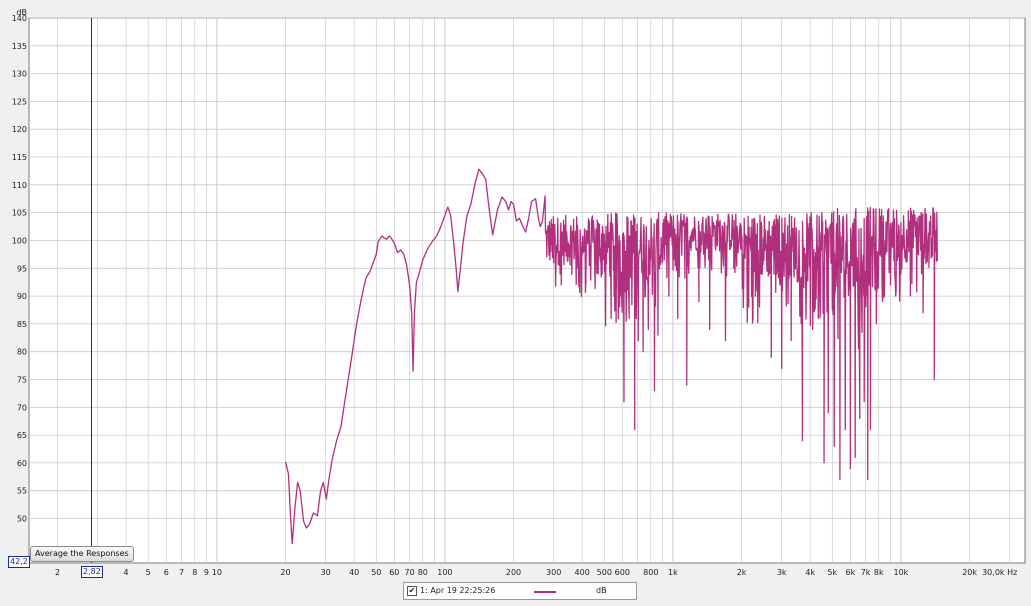  I want to click on y-tick-label: 105, so click(19, 213).